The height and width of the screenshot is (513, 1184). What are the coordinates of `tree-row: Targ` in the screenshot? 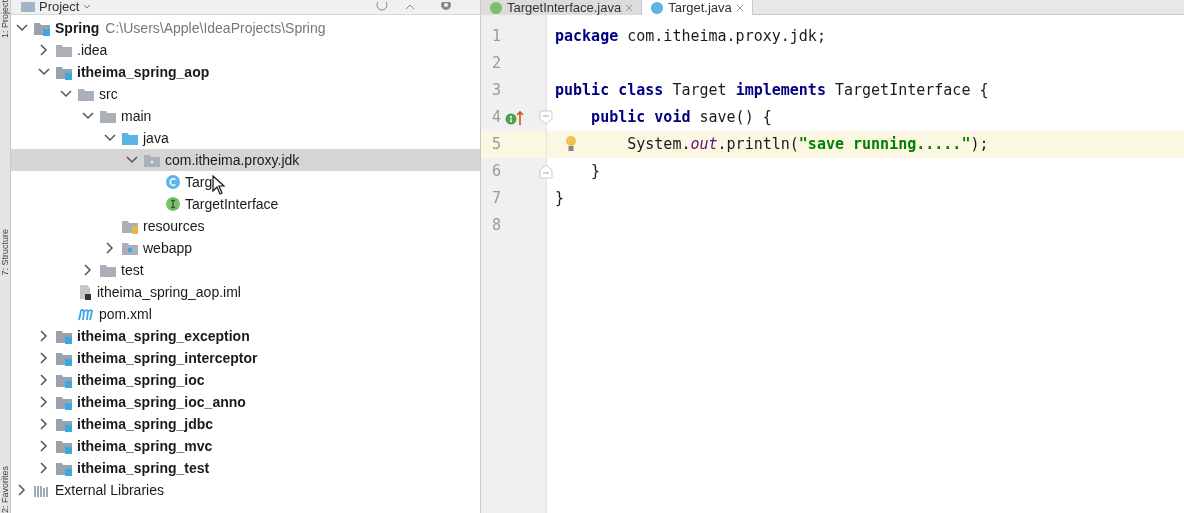 It's located at (245, 182).